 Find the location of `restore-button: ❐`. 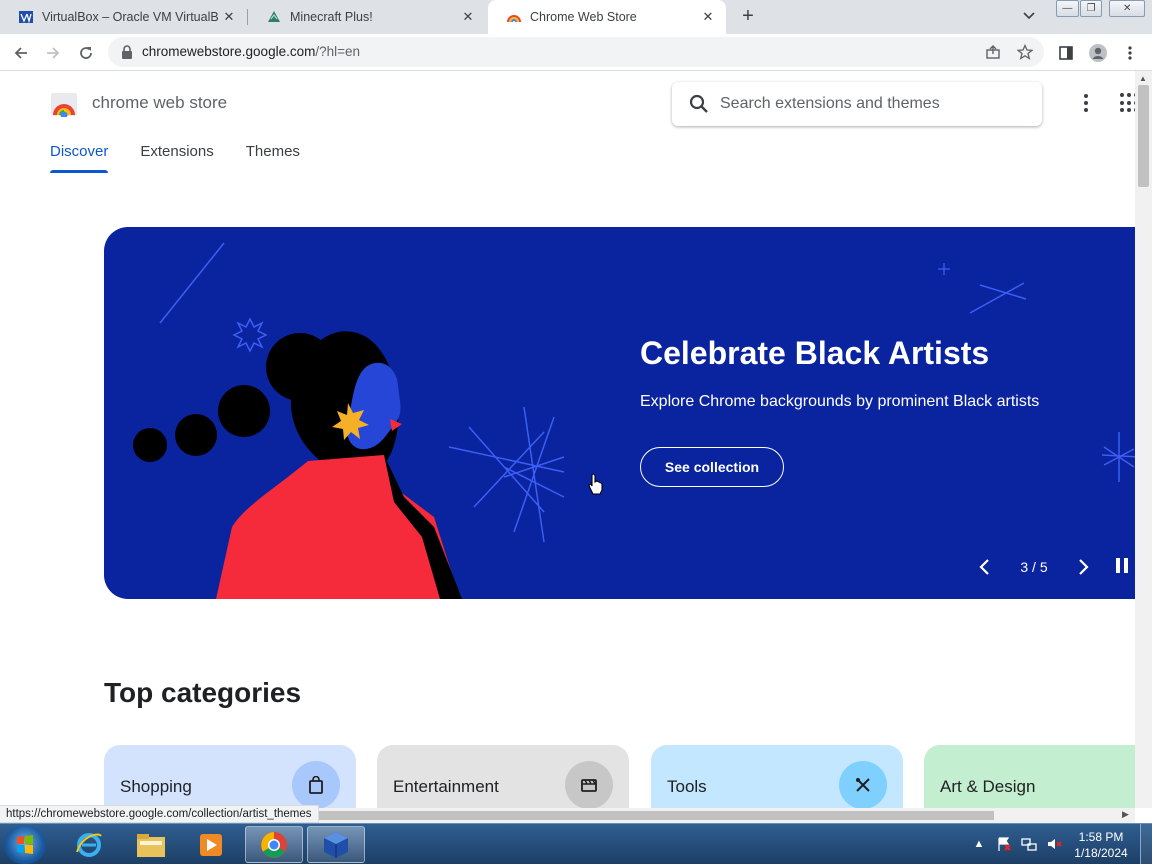

restore-button: ❐ is located at coordinates (1091, 8).